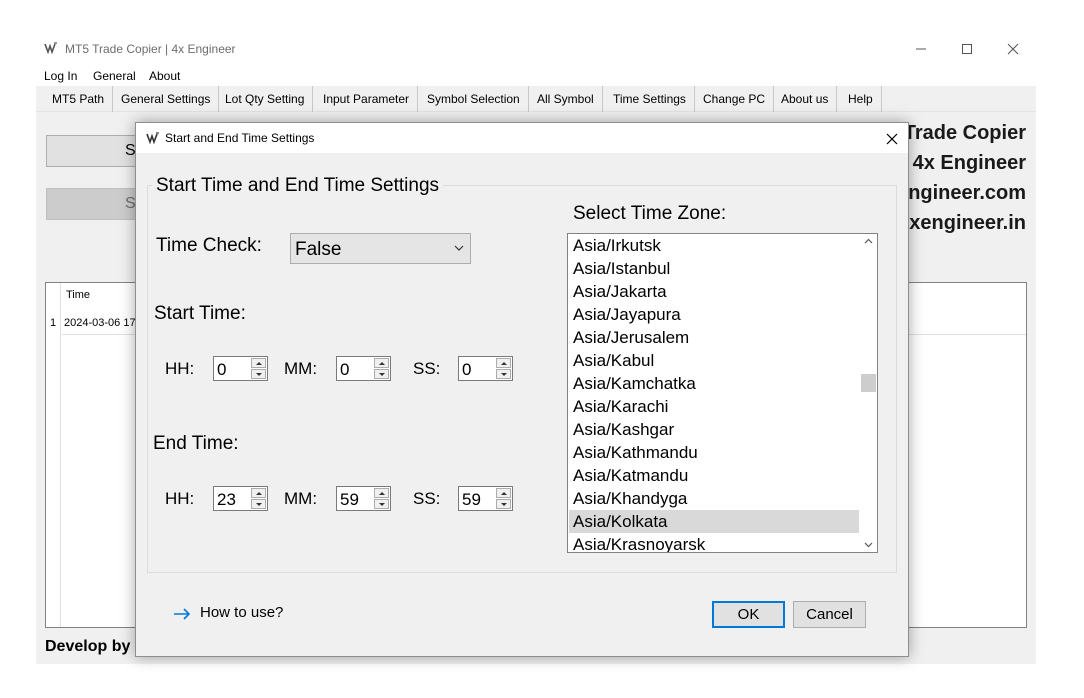 The height and width of the screenshot is (698, 1084). What do you see at coordinates (868, 393) in the screenshot?
I see `list-scrollbar` at bounding box center [868, 393].